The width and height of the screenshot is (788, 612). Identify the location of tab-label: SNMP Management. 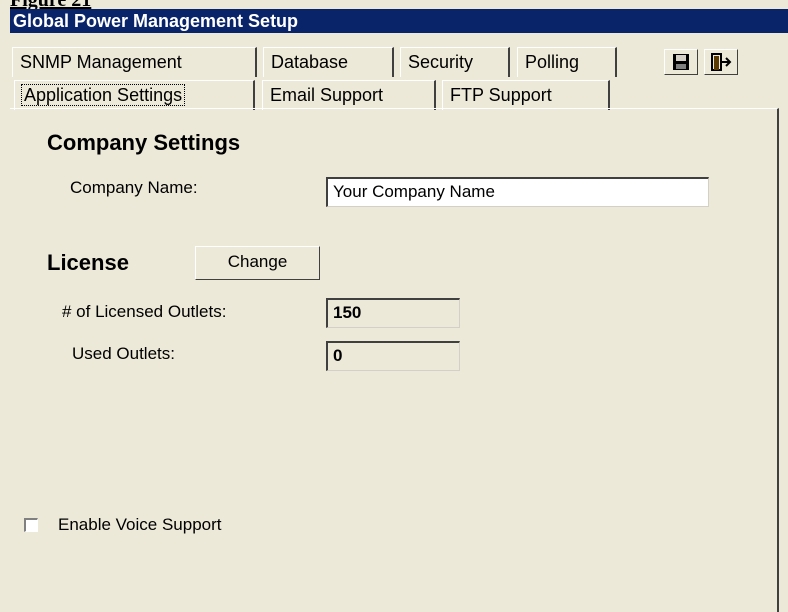
(101, 62).